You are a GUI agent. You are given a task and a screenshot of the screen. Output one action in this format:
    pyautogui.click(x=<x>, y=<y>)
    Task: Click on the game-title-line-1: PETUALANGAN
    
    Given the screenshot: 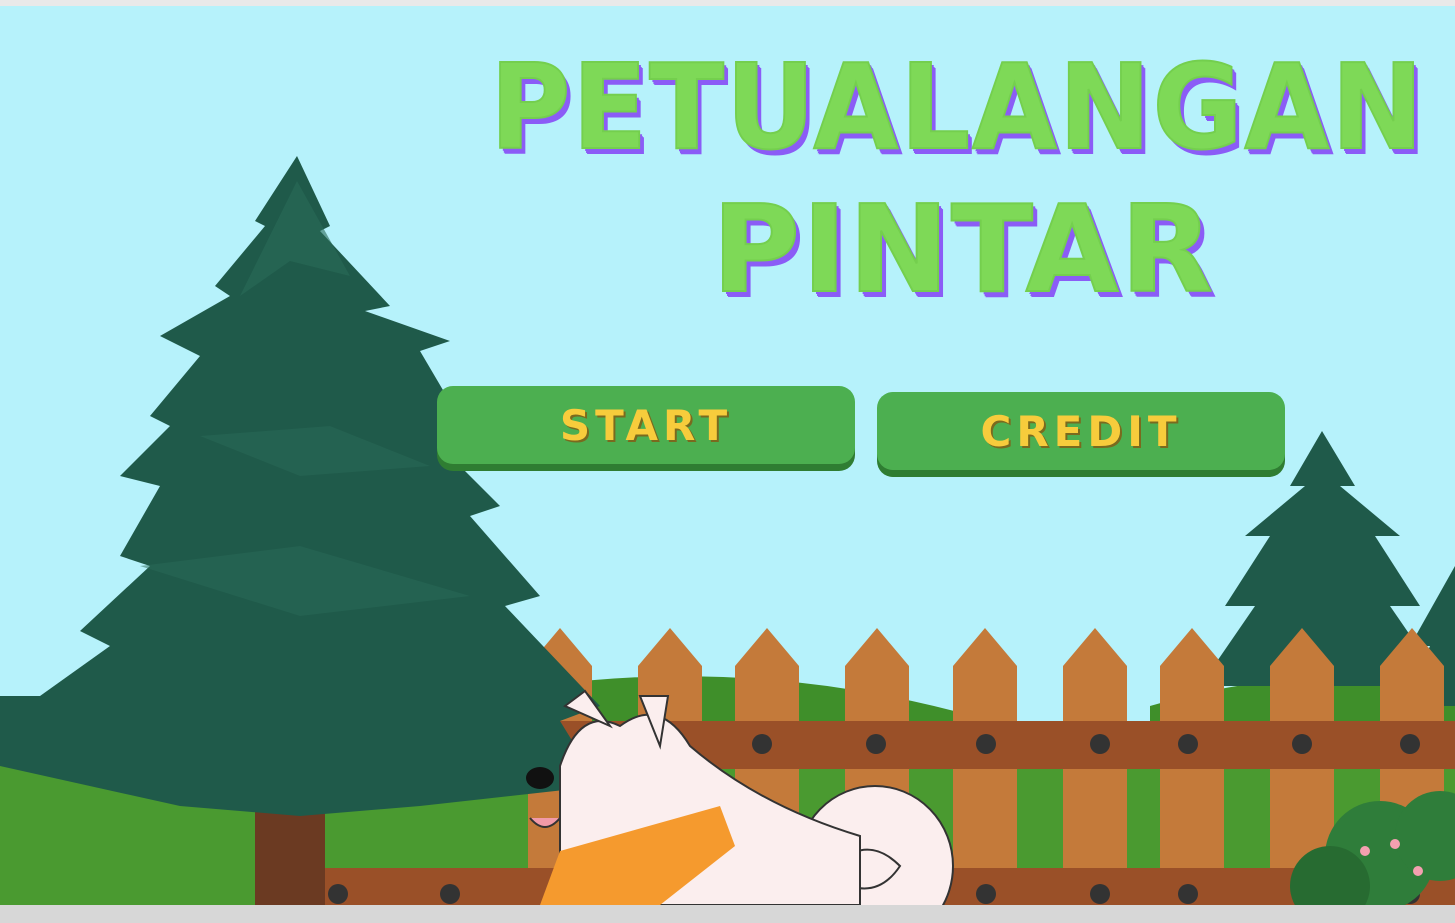 What is the action you would take?
    pyautogui.click(x=957, y=107)
    